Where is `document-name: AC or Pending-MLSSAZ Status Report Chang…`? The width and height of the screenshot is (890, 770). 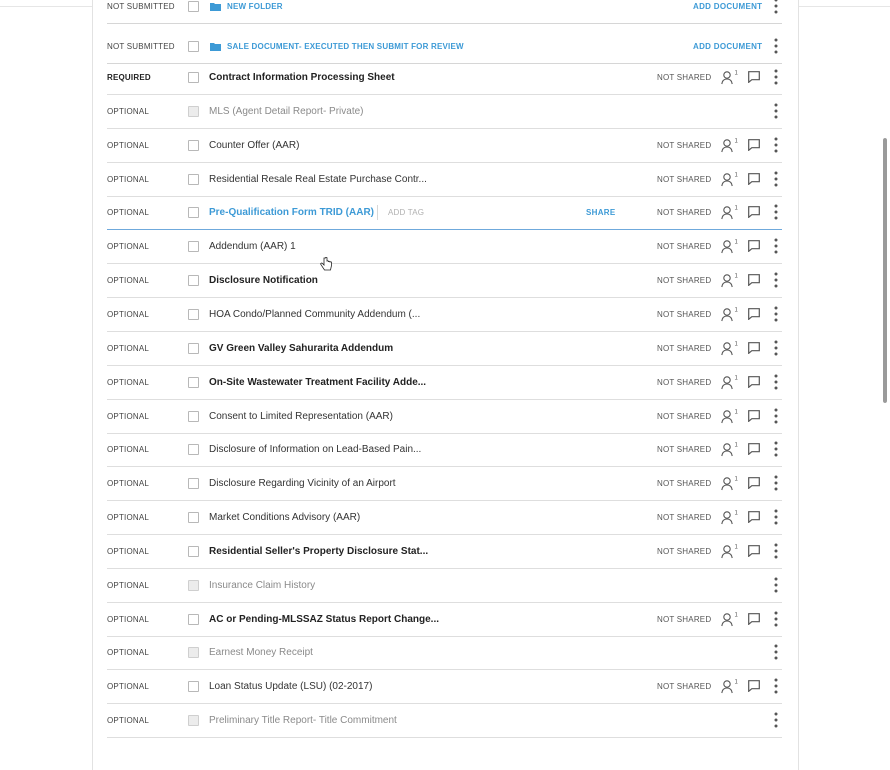 document-name: AC or Pending-MLSSAZ Status Report Chang… is located at coordinates (324, 619).